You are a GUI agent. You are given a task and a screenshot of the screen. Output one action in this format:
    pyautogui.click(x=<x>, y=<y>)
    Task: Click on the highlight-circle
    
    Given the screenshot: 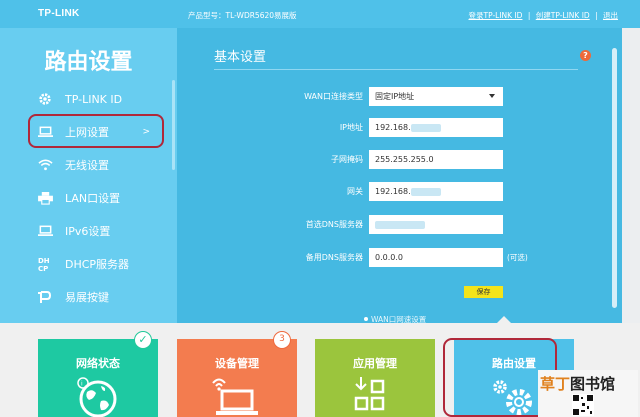 What is the action you would take?
    pyautogui.click(x=96, y=131)
    